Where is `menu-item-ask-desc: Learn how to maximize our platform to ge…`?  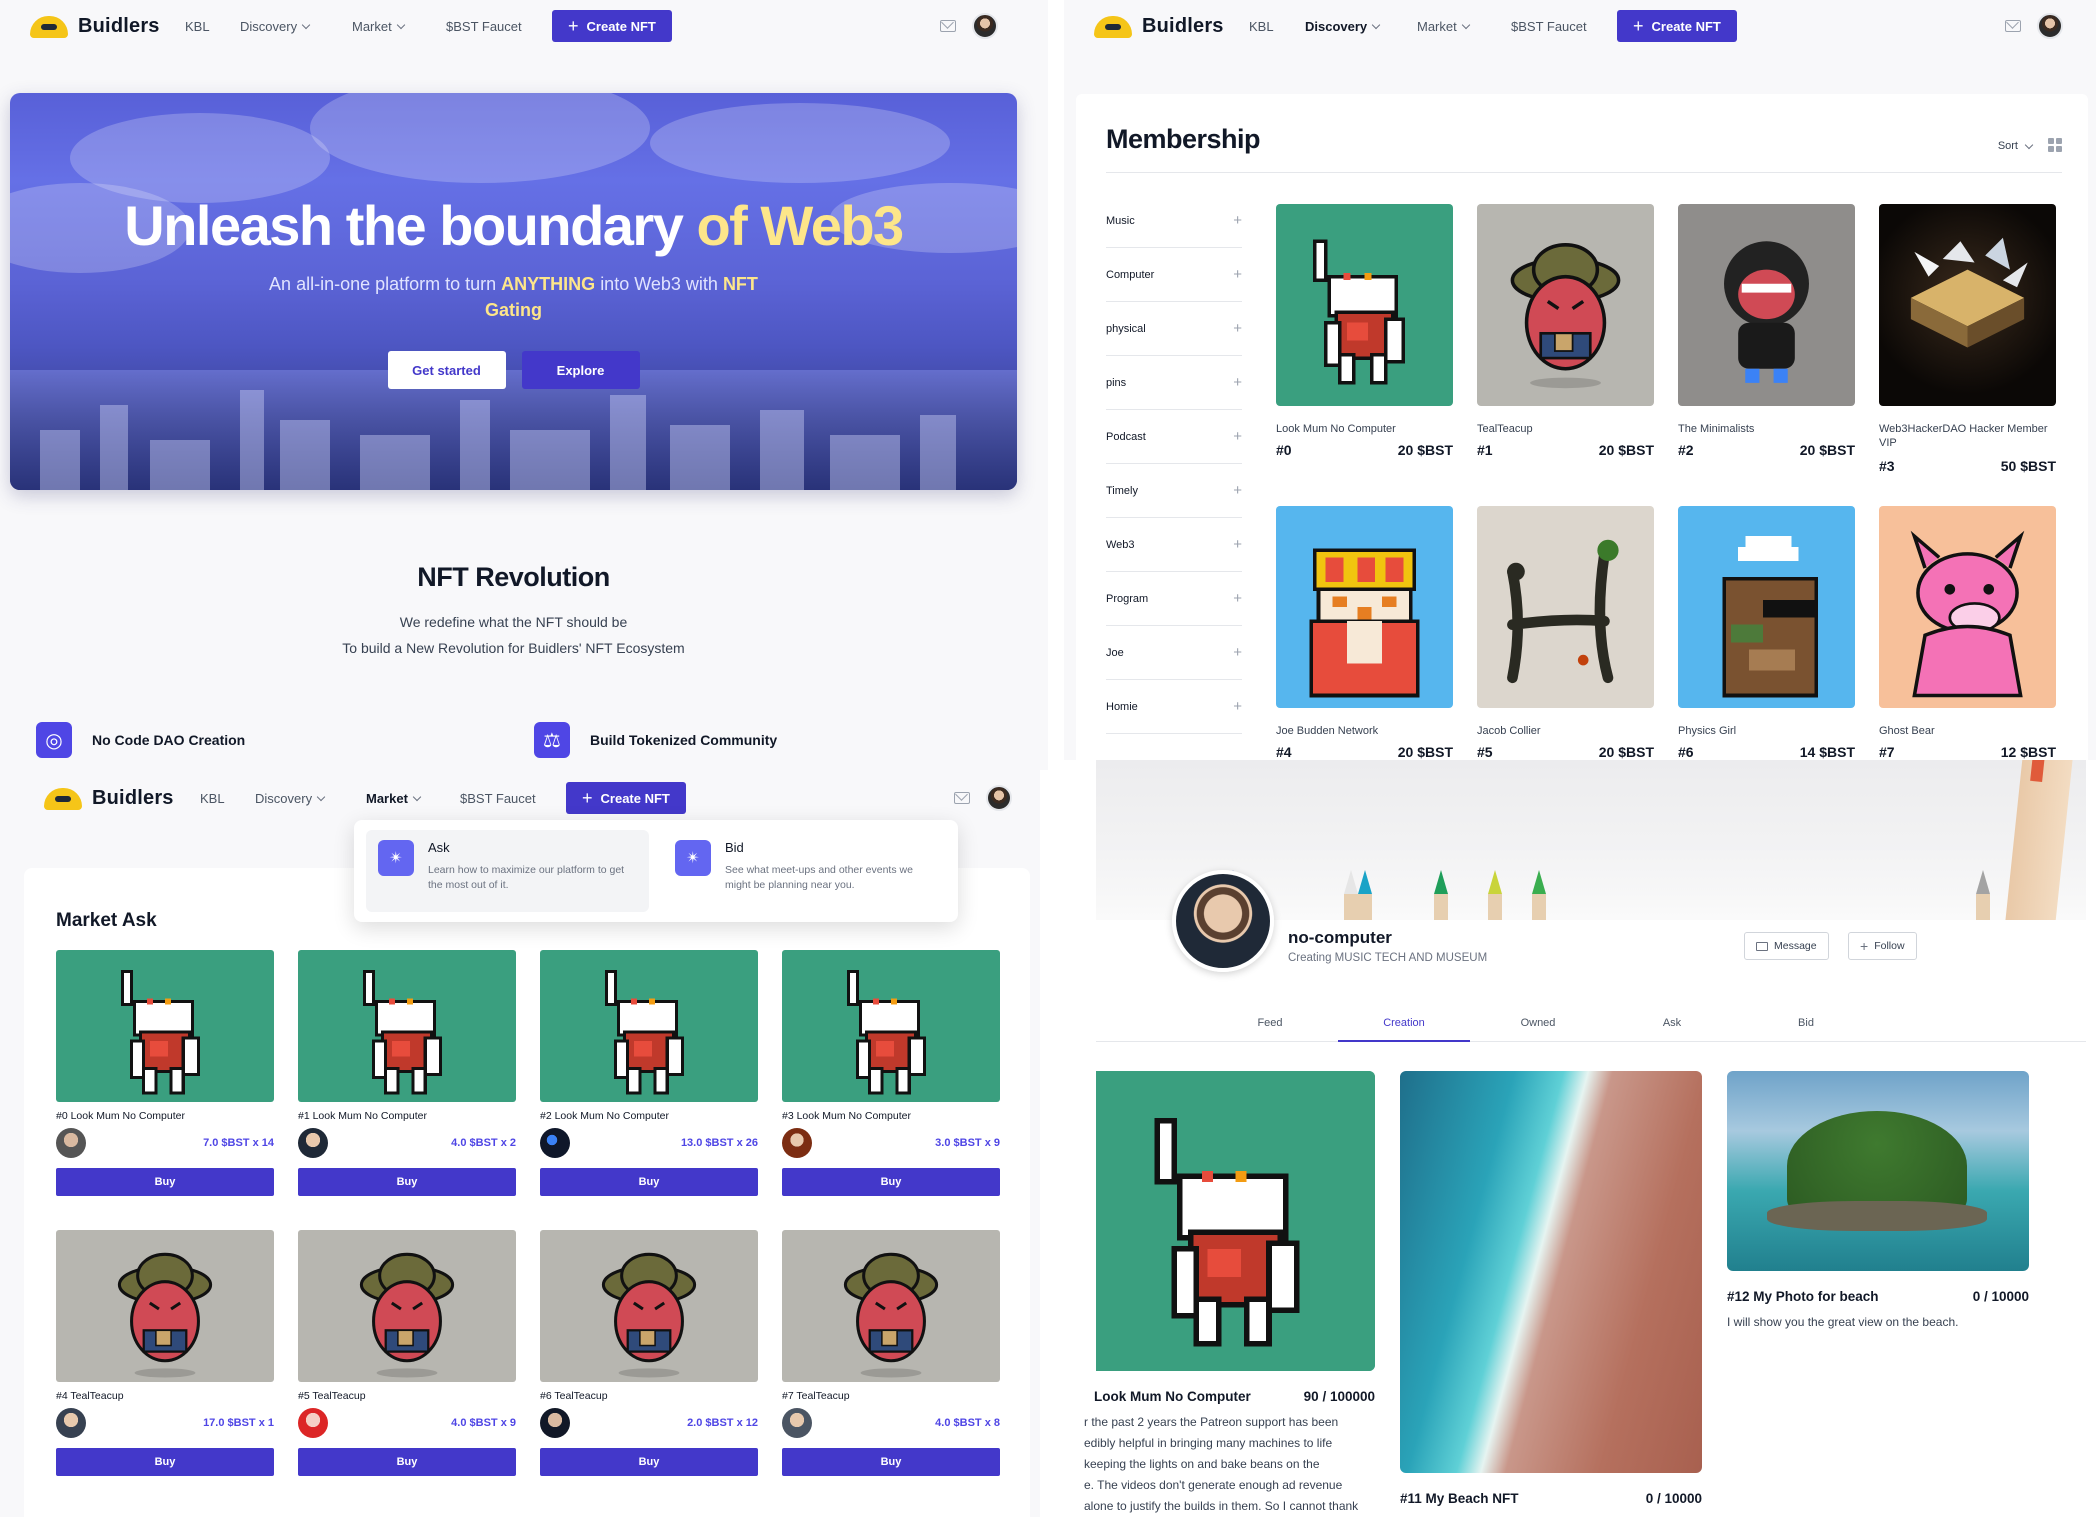
menu-item-ask-desc: Learn how to maximize our platform to ge… is located at coordinates (526, 877).